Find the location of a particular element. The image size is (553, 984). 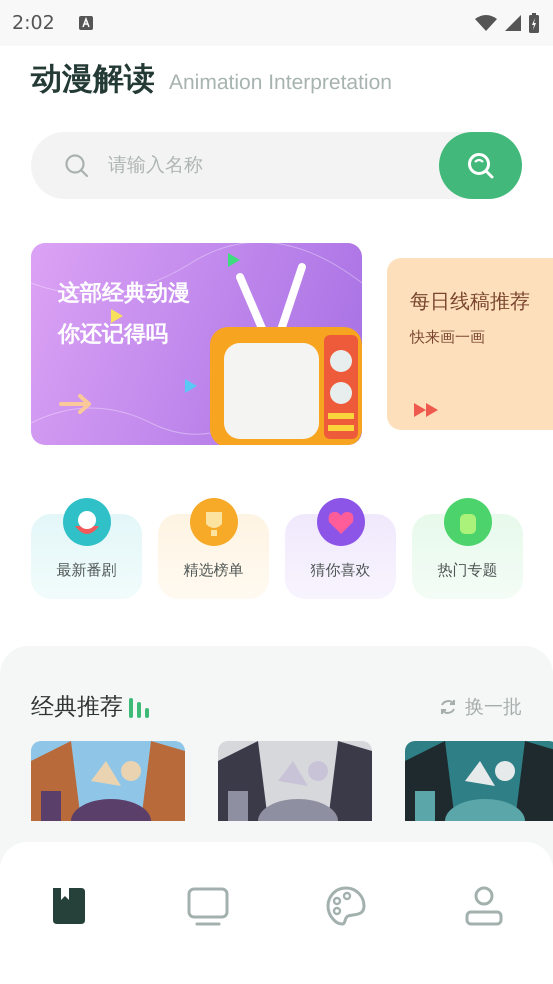

search-field: 请输入名称 is located at coordinates (272, 165).